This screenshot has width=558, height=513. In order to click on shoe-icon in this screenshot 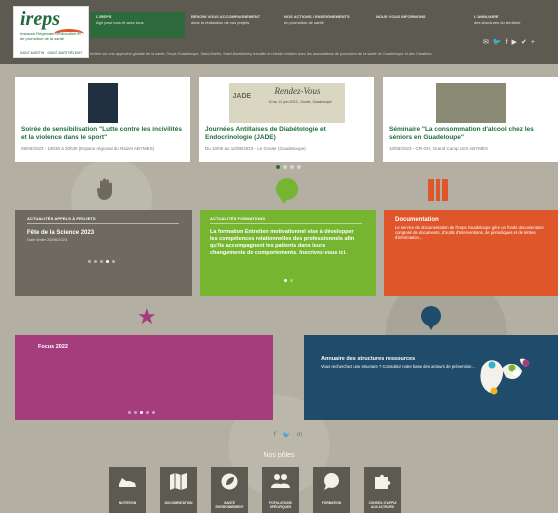, I will do `click(127, 482)`.